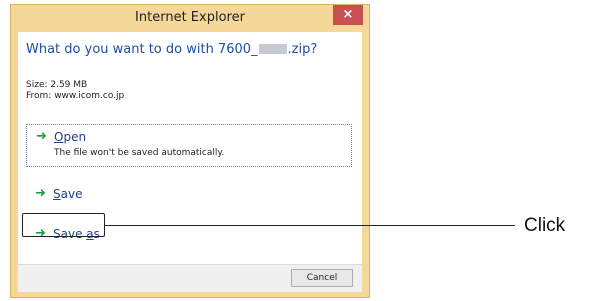 The image size is (595, 301). Describe the element at coordinates (302, 49) in the screenshot. I see `question-suffix: .zip?` at that location.